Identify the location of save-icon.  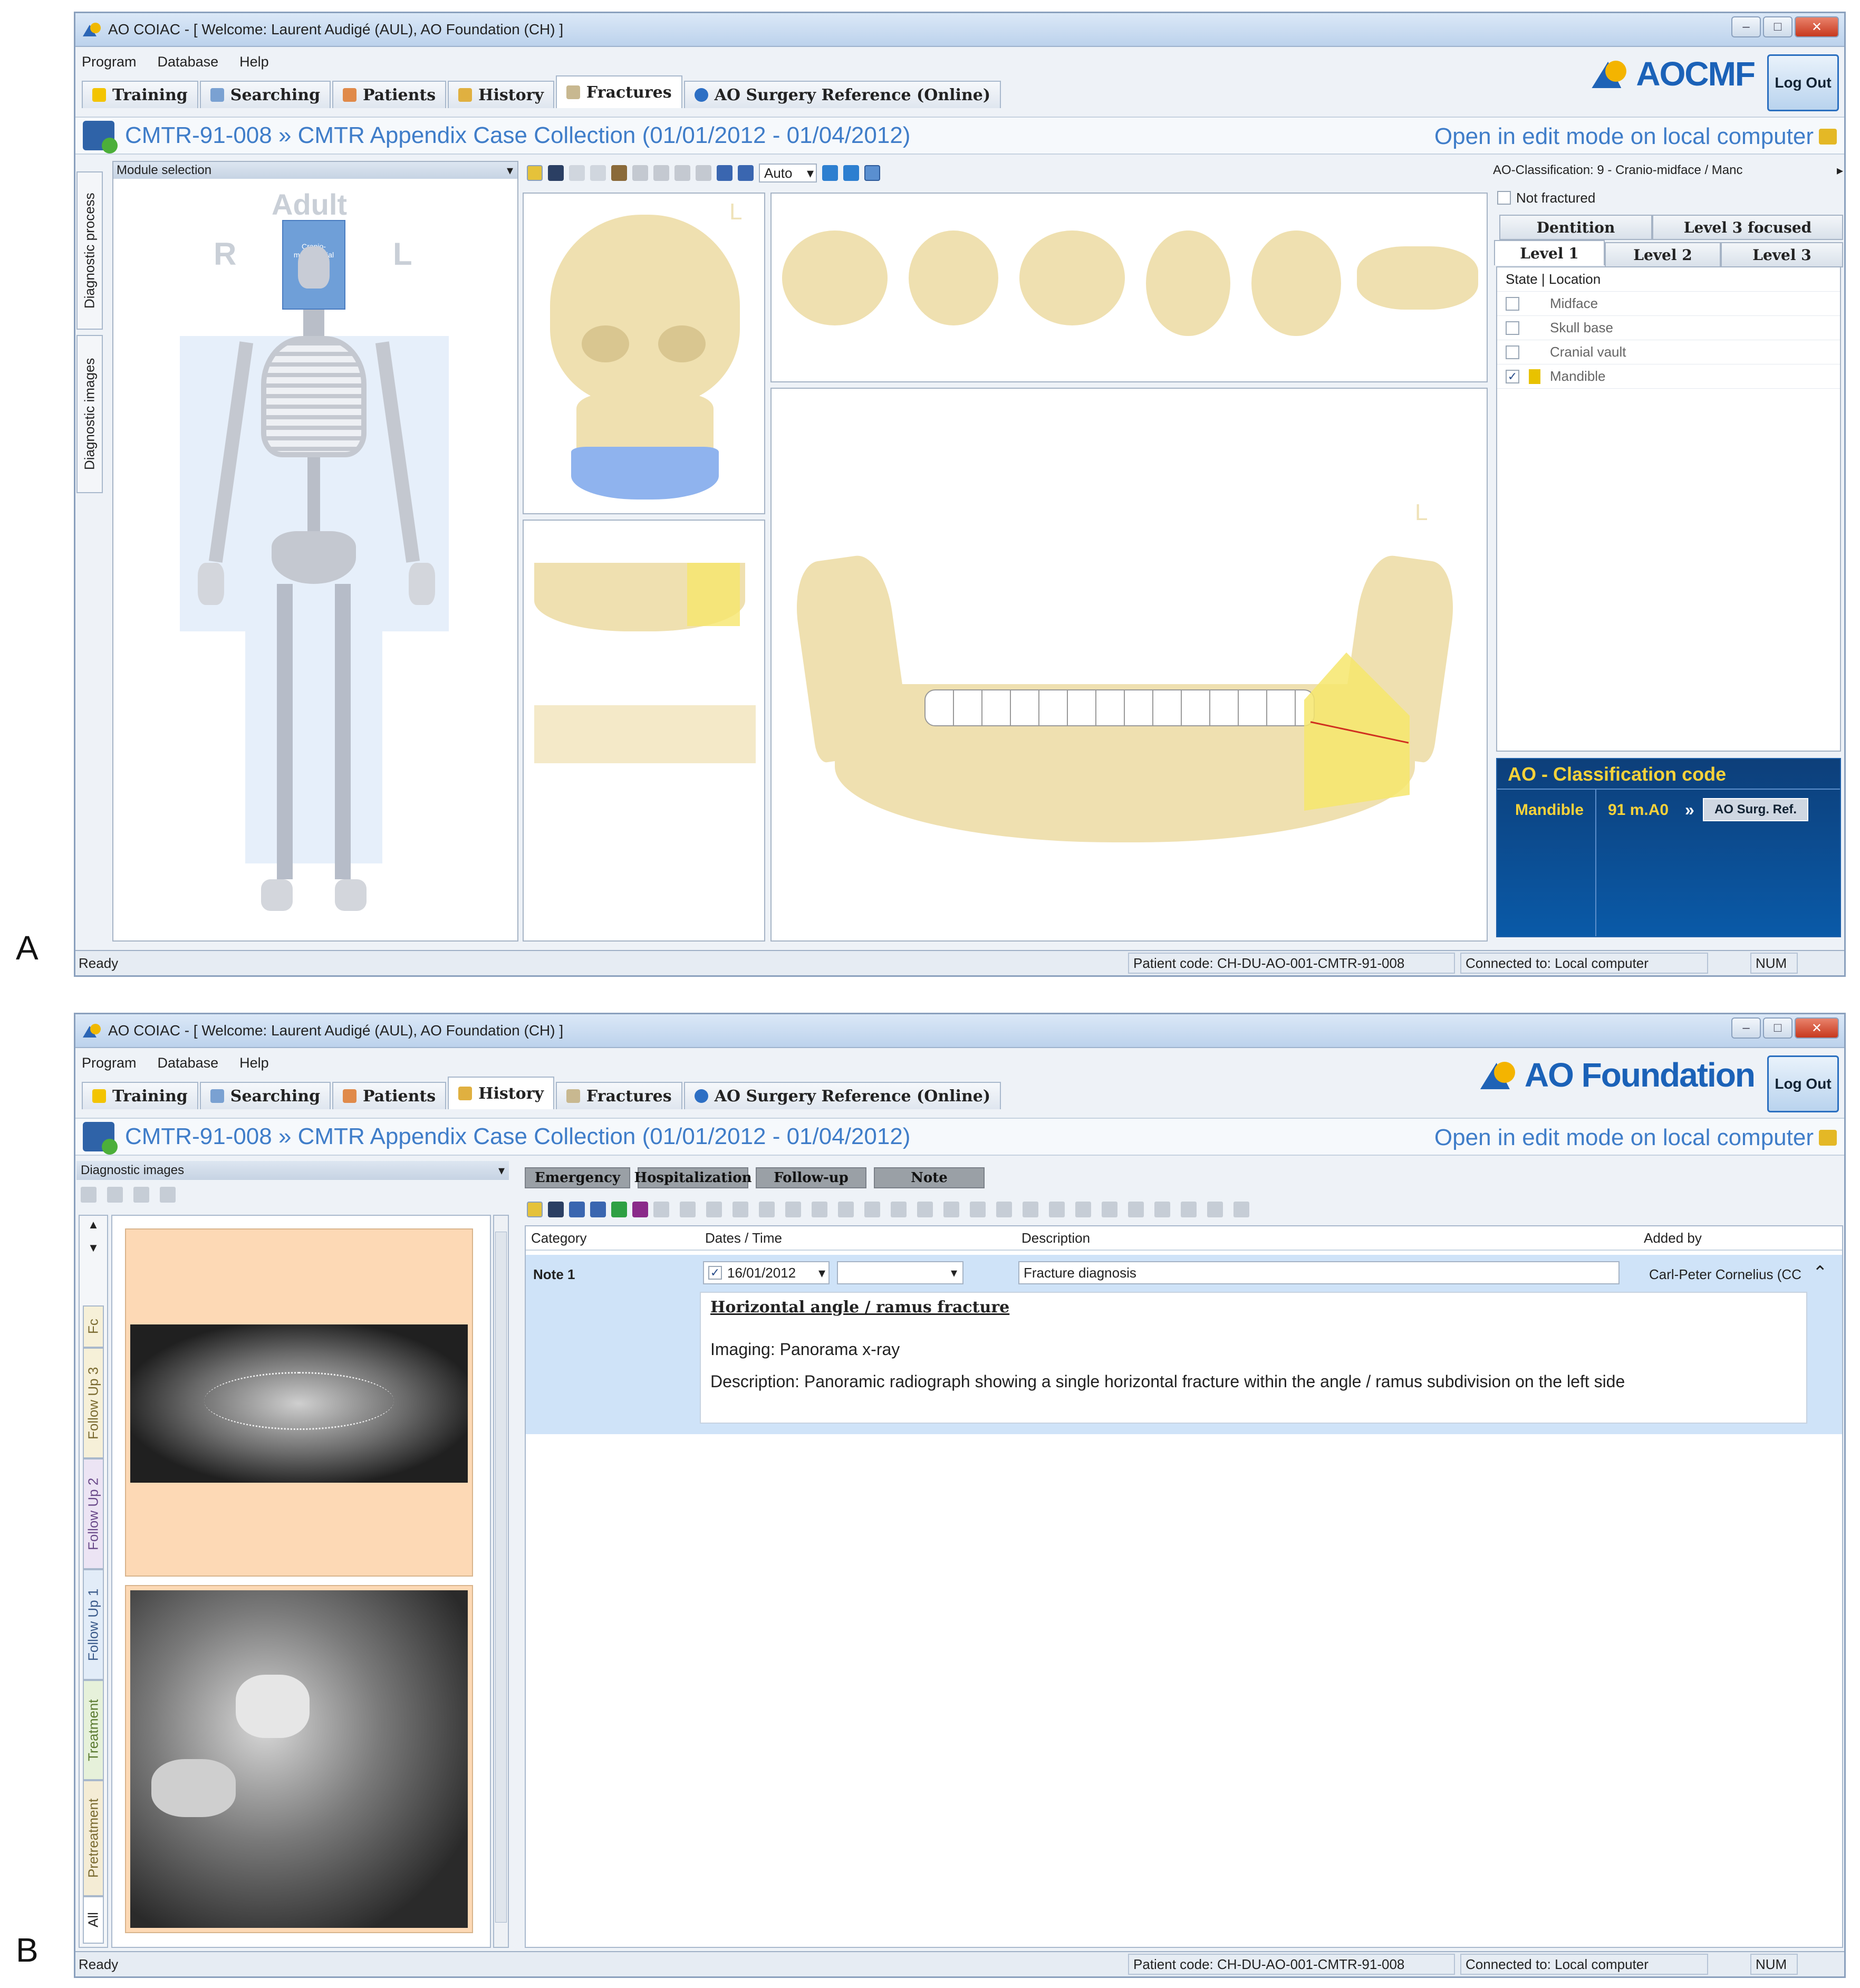
(556, 1209).